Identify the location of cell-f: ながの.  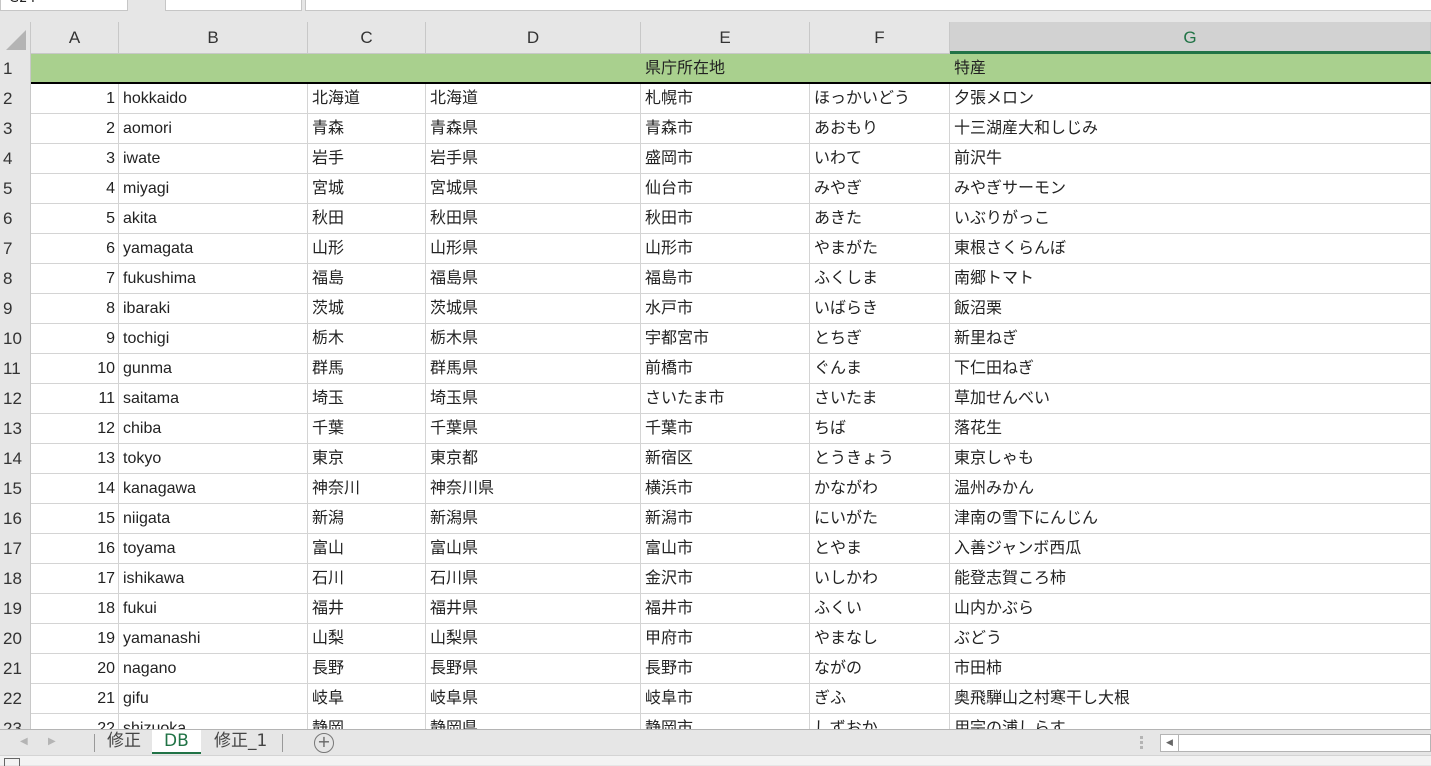
(880, 669).